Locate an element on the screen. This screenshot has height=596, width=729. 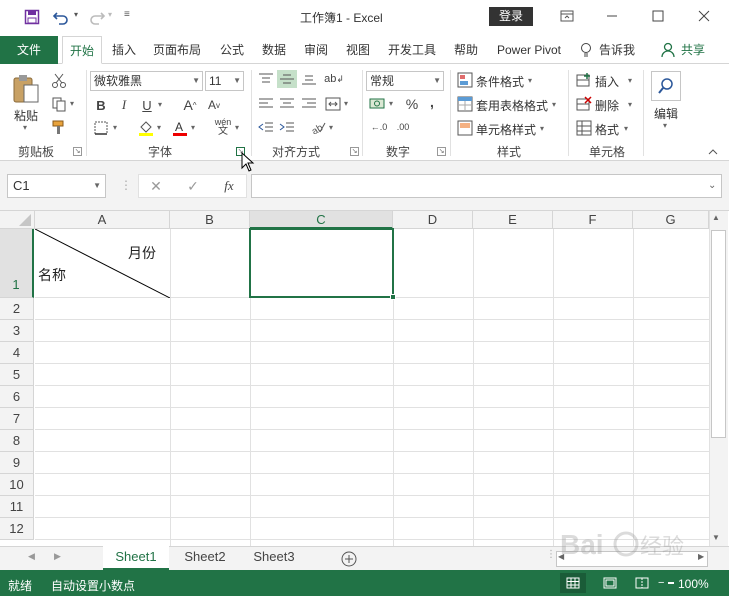
merge-dropdown-icon: ▾ is located at coordinates (346, 103).